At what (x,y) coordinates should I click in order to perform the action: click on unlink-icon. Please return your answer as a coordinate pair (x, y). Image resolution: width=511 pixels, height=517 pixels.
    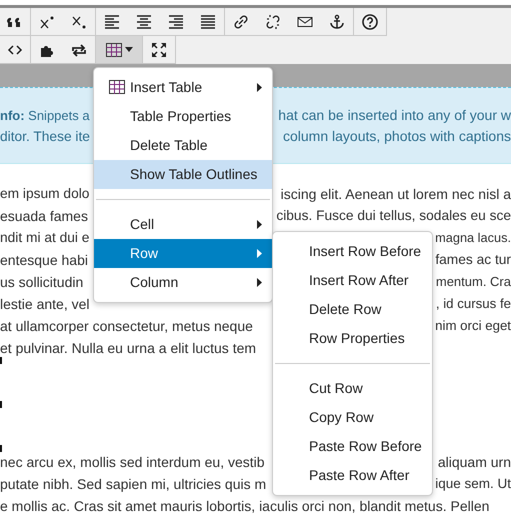
    Looking at the image, I should click on (273, 22).